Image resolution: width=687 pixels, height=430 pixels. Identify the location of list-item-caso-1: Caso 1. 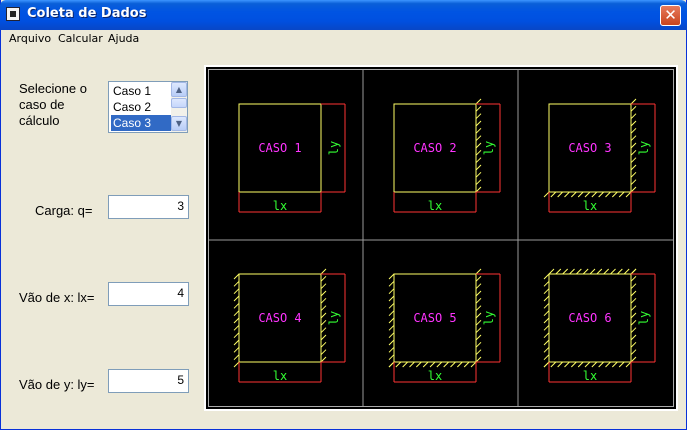
(141, 91).